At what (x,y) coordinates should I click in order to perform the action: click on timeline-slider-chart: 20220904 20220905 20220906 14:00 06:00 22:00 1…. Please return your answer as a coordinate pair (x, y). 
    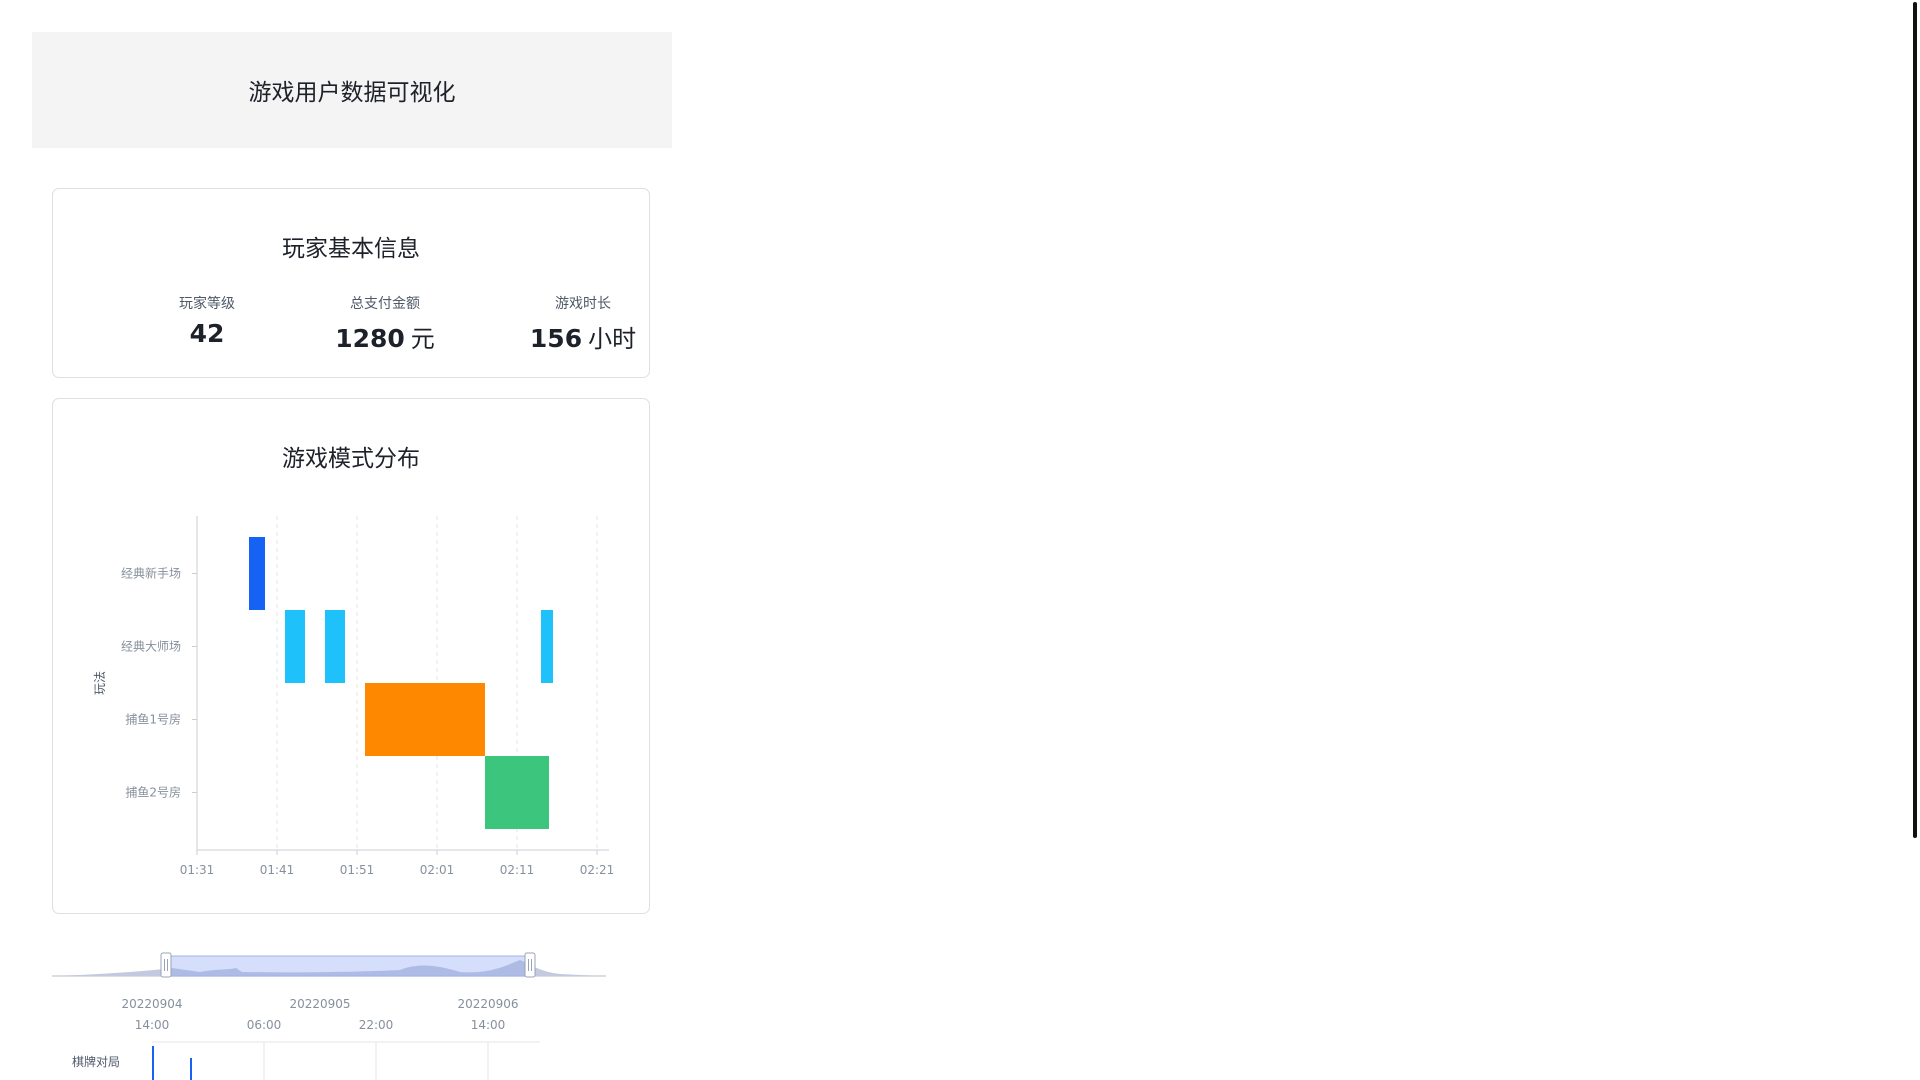
    Looking at the image, I should click on (329, 1016).